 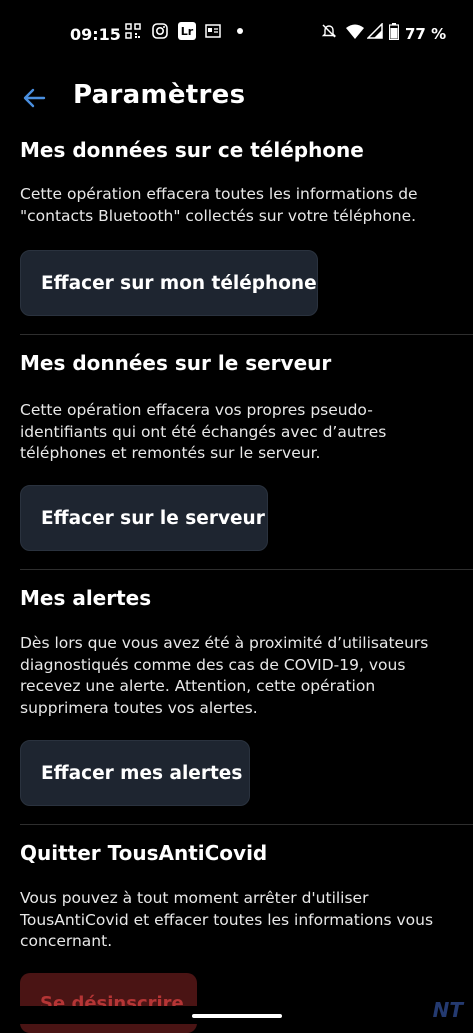 I want to click on lightroom-icon: Lr, so click(x=187, y=31).